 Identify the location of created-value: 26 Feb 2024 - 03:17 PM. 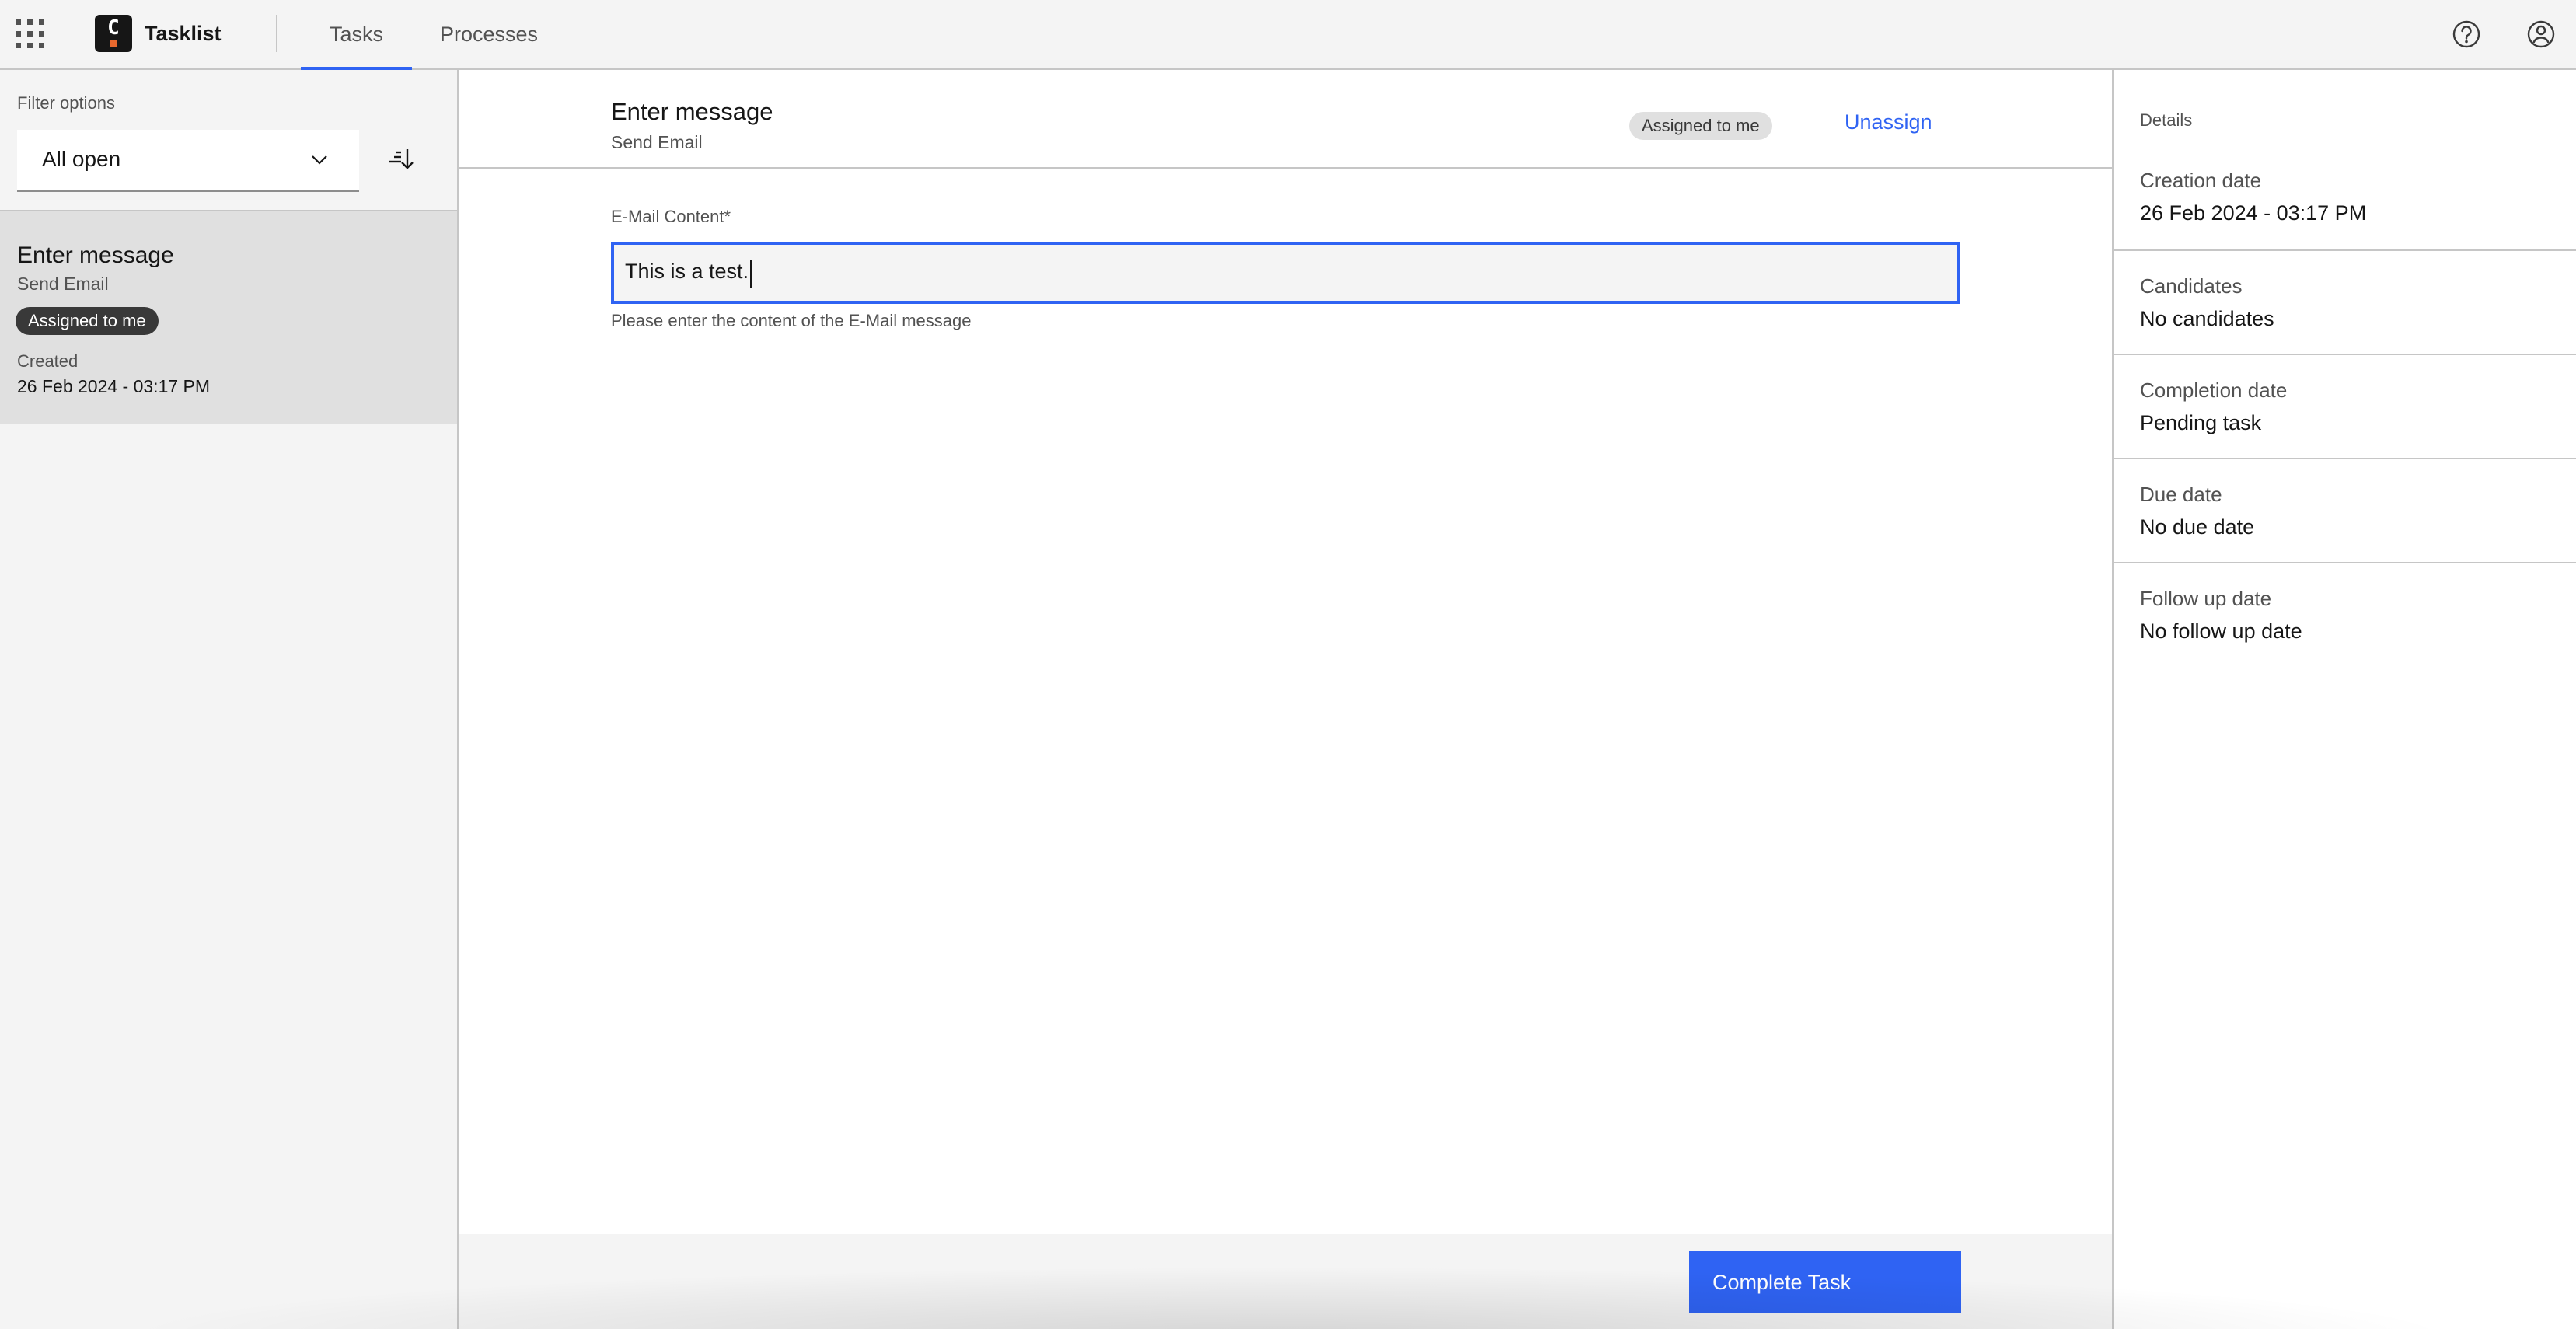
(114, 386).